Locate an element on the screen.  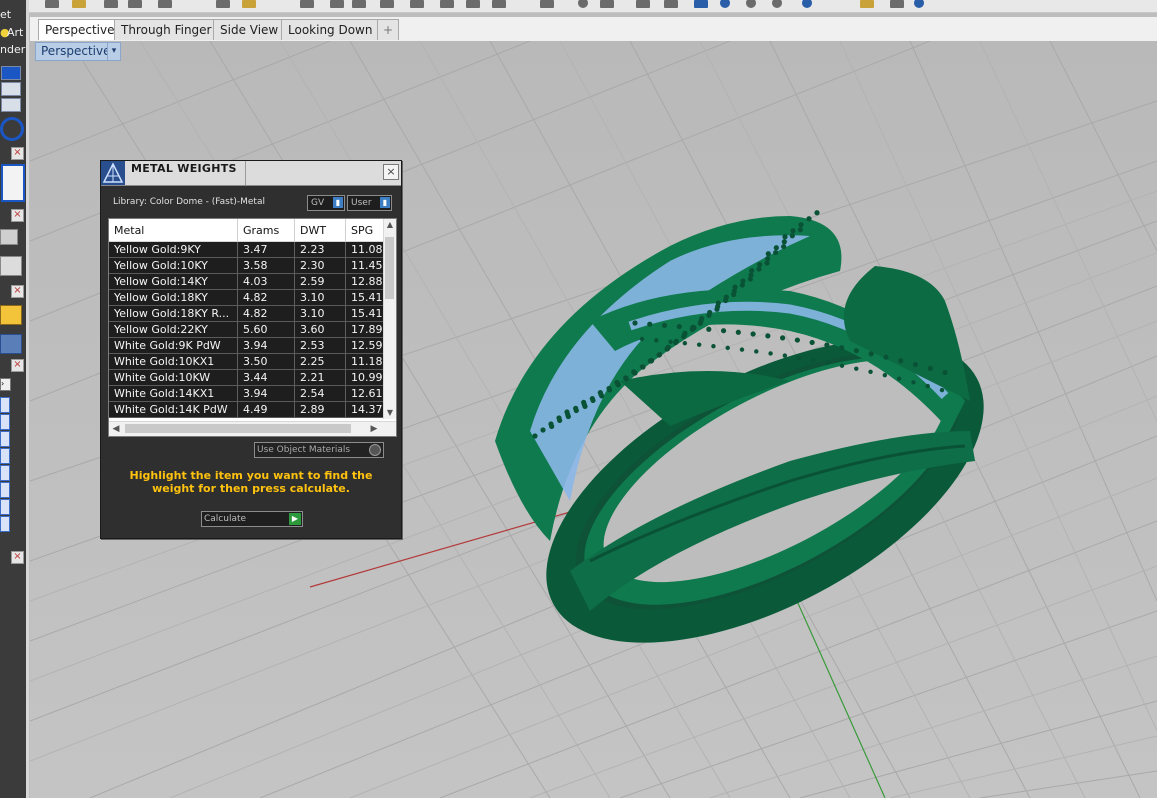
vertical-scrollbar: ▲ ▼ is located at coordinates (389, 319).